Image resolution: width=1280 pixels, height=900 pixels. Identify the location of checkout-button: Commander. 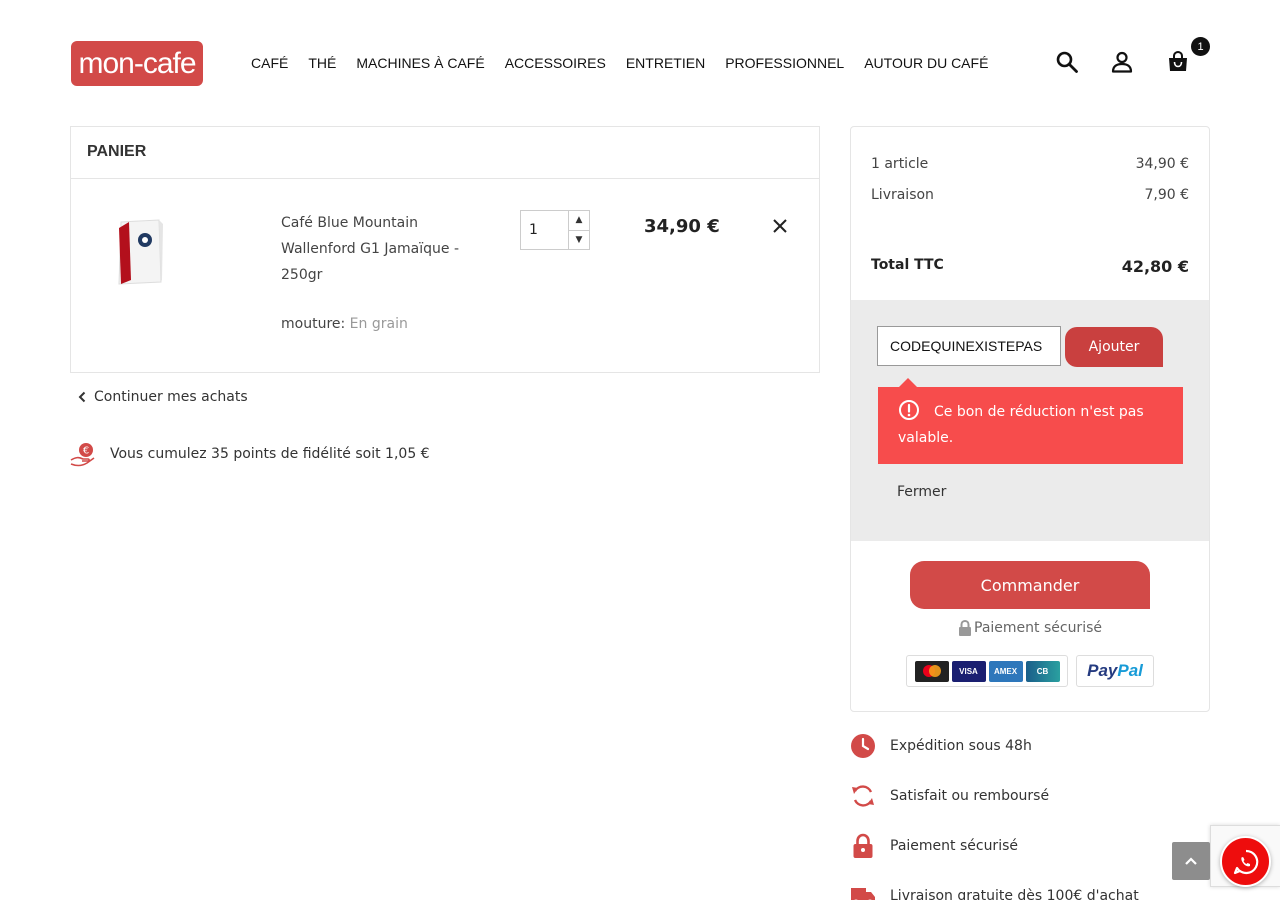
(1030, 585).